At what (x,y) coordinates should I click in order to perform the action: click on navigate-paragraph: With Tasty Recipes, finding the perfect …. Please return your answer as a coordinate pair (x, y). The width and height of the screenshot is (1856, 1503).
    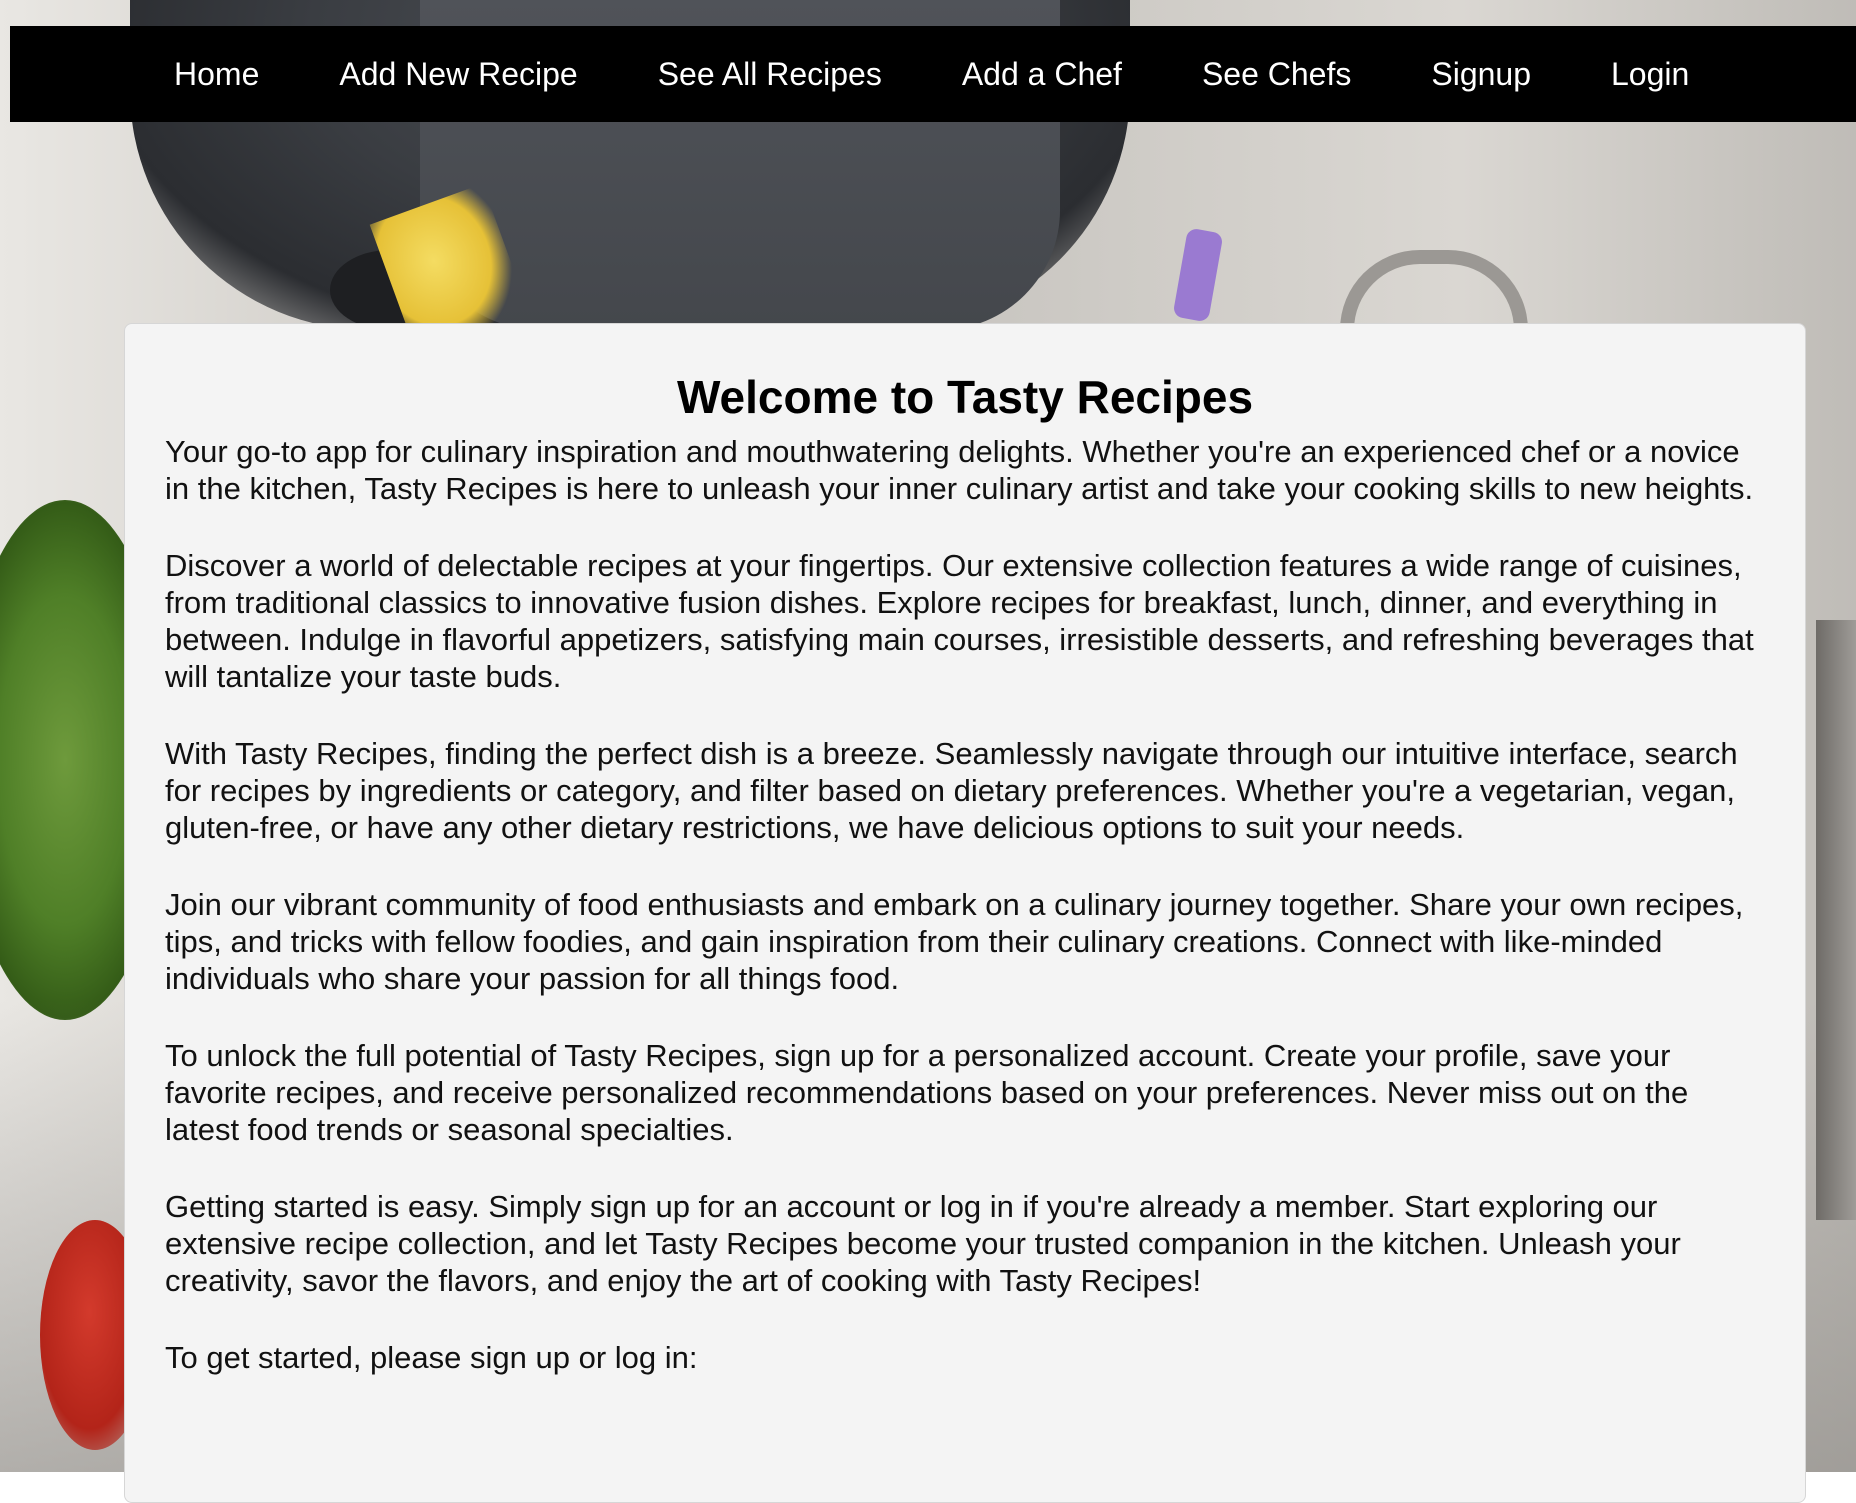
    Looking at the image, I should click on (951, 790).